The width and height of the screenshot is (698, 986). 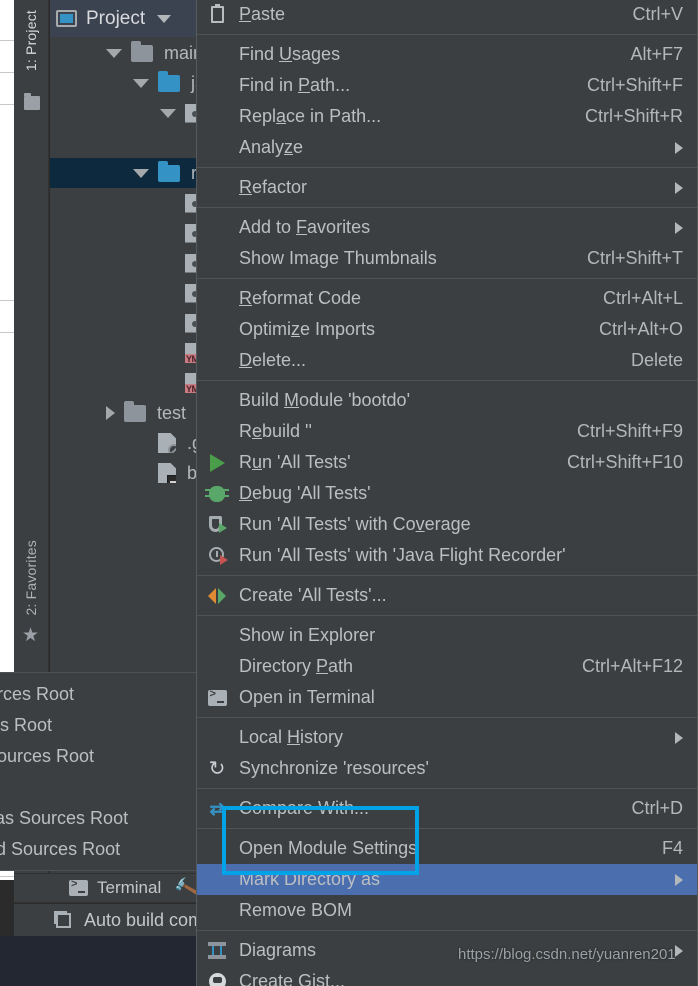 I want to click on context-menu-item: ↻ Synchronize 'resources', so click(x=447, y=768).